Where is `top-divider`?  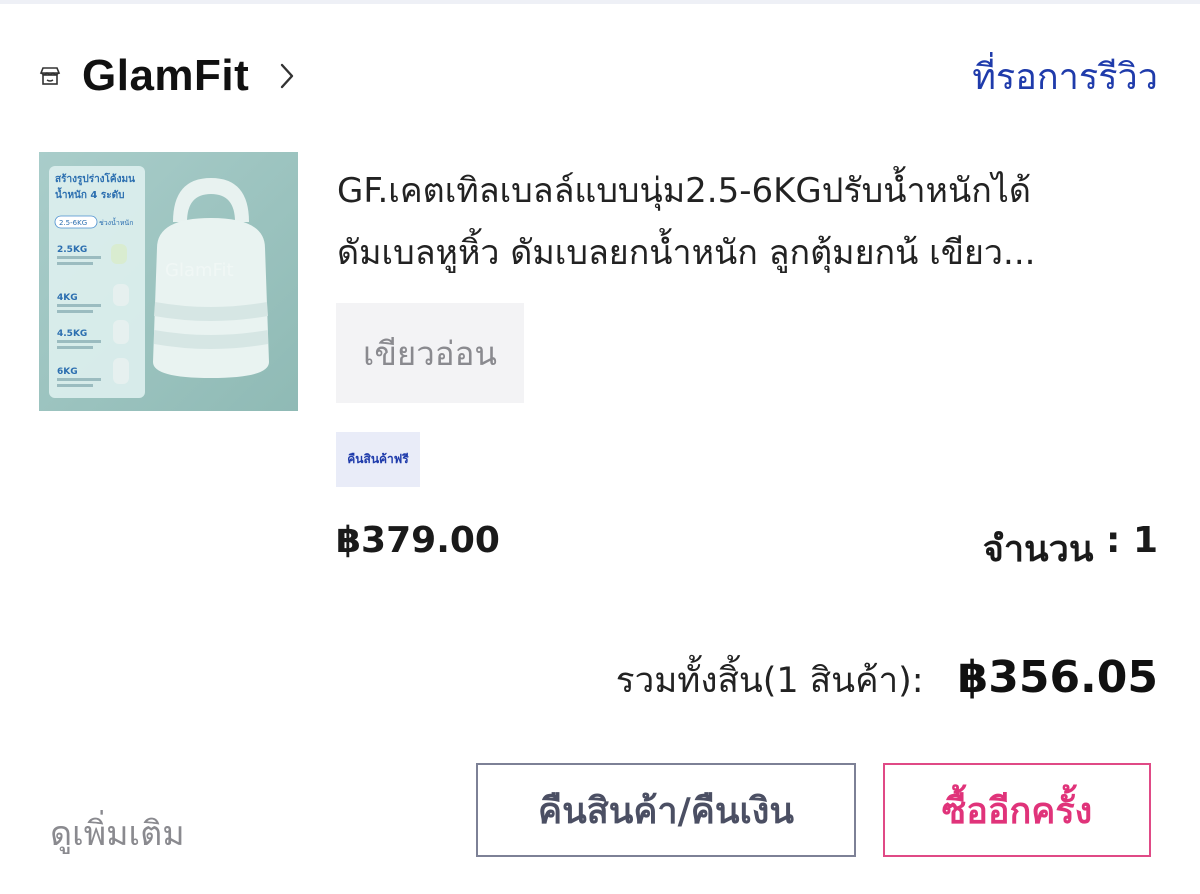 top-divider is located at coordinates (600, 2).